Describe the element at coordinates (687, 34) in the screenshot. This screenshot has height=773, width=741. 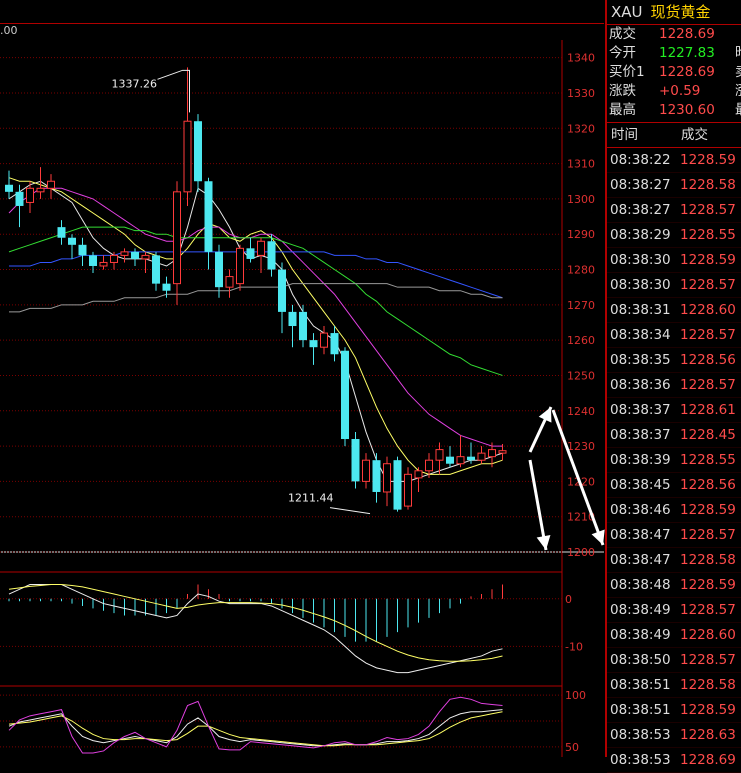
I see `quote-value: 1228.69` at that location.